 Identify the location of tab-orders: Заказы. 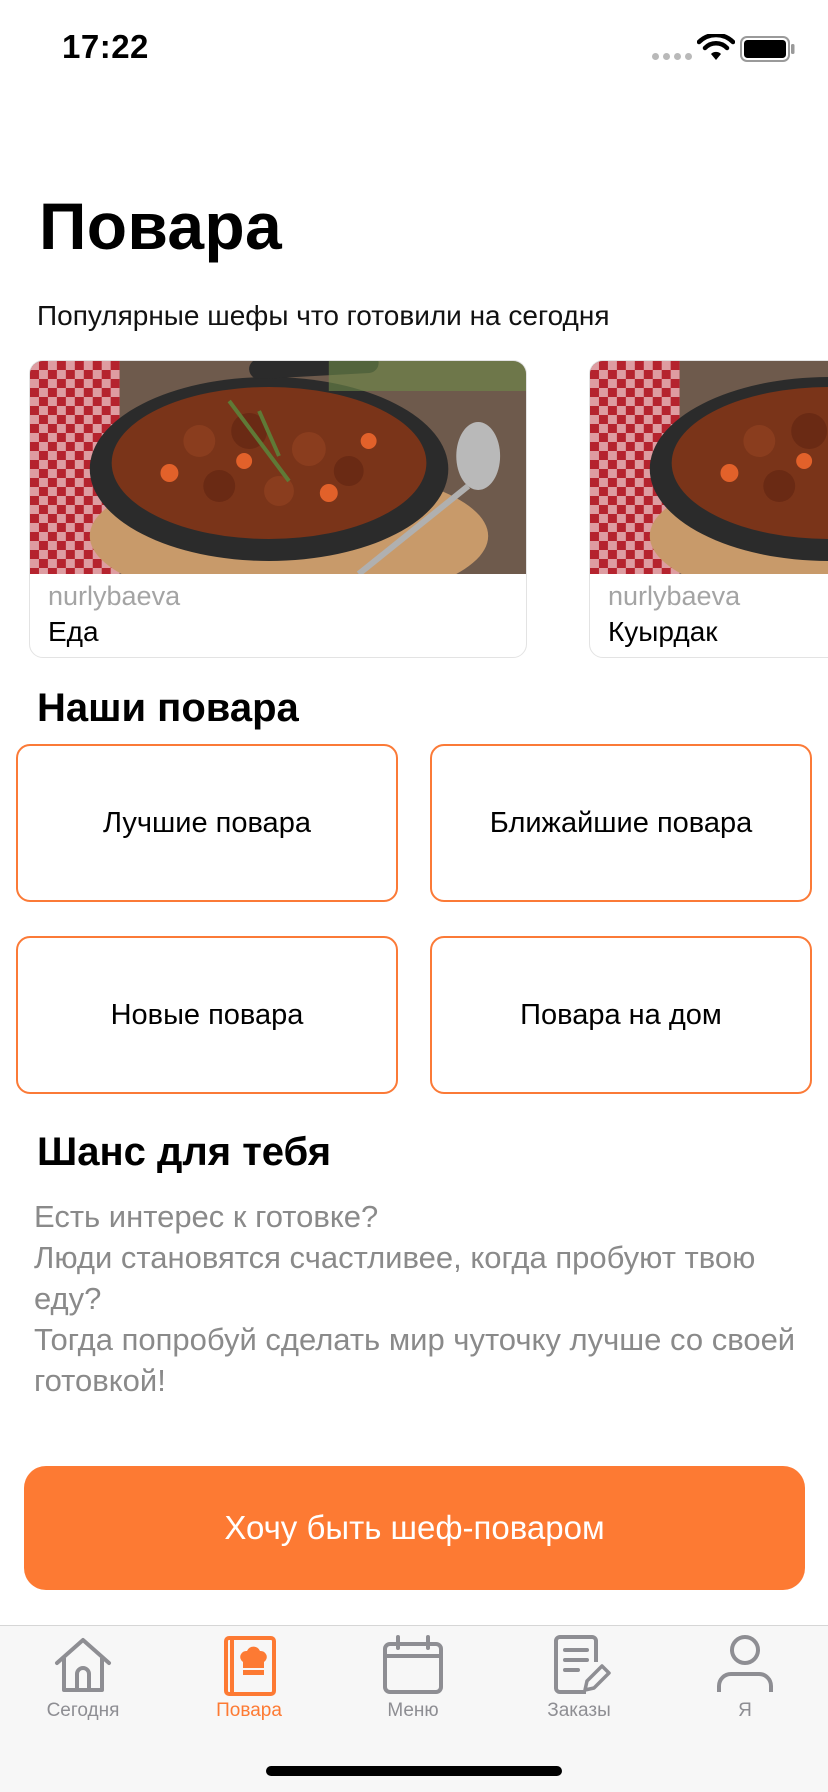
(579, 1687).